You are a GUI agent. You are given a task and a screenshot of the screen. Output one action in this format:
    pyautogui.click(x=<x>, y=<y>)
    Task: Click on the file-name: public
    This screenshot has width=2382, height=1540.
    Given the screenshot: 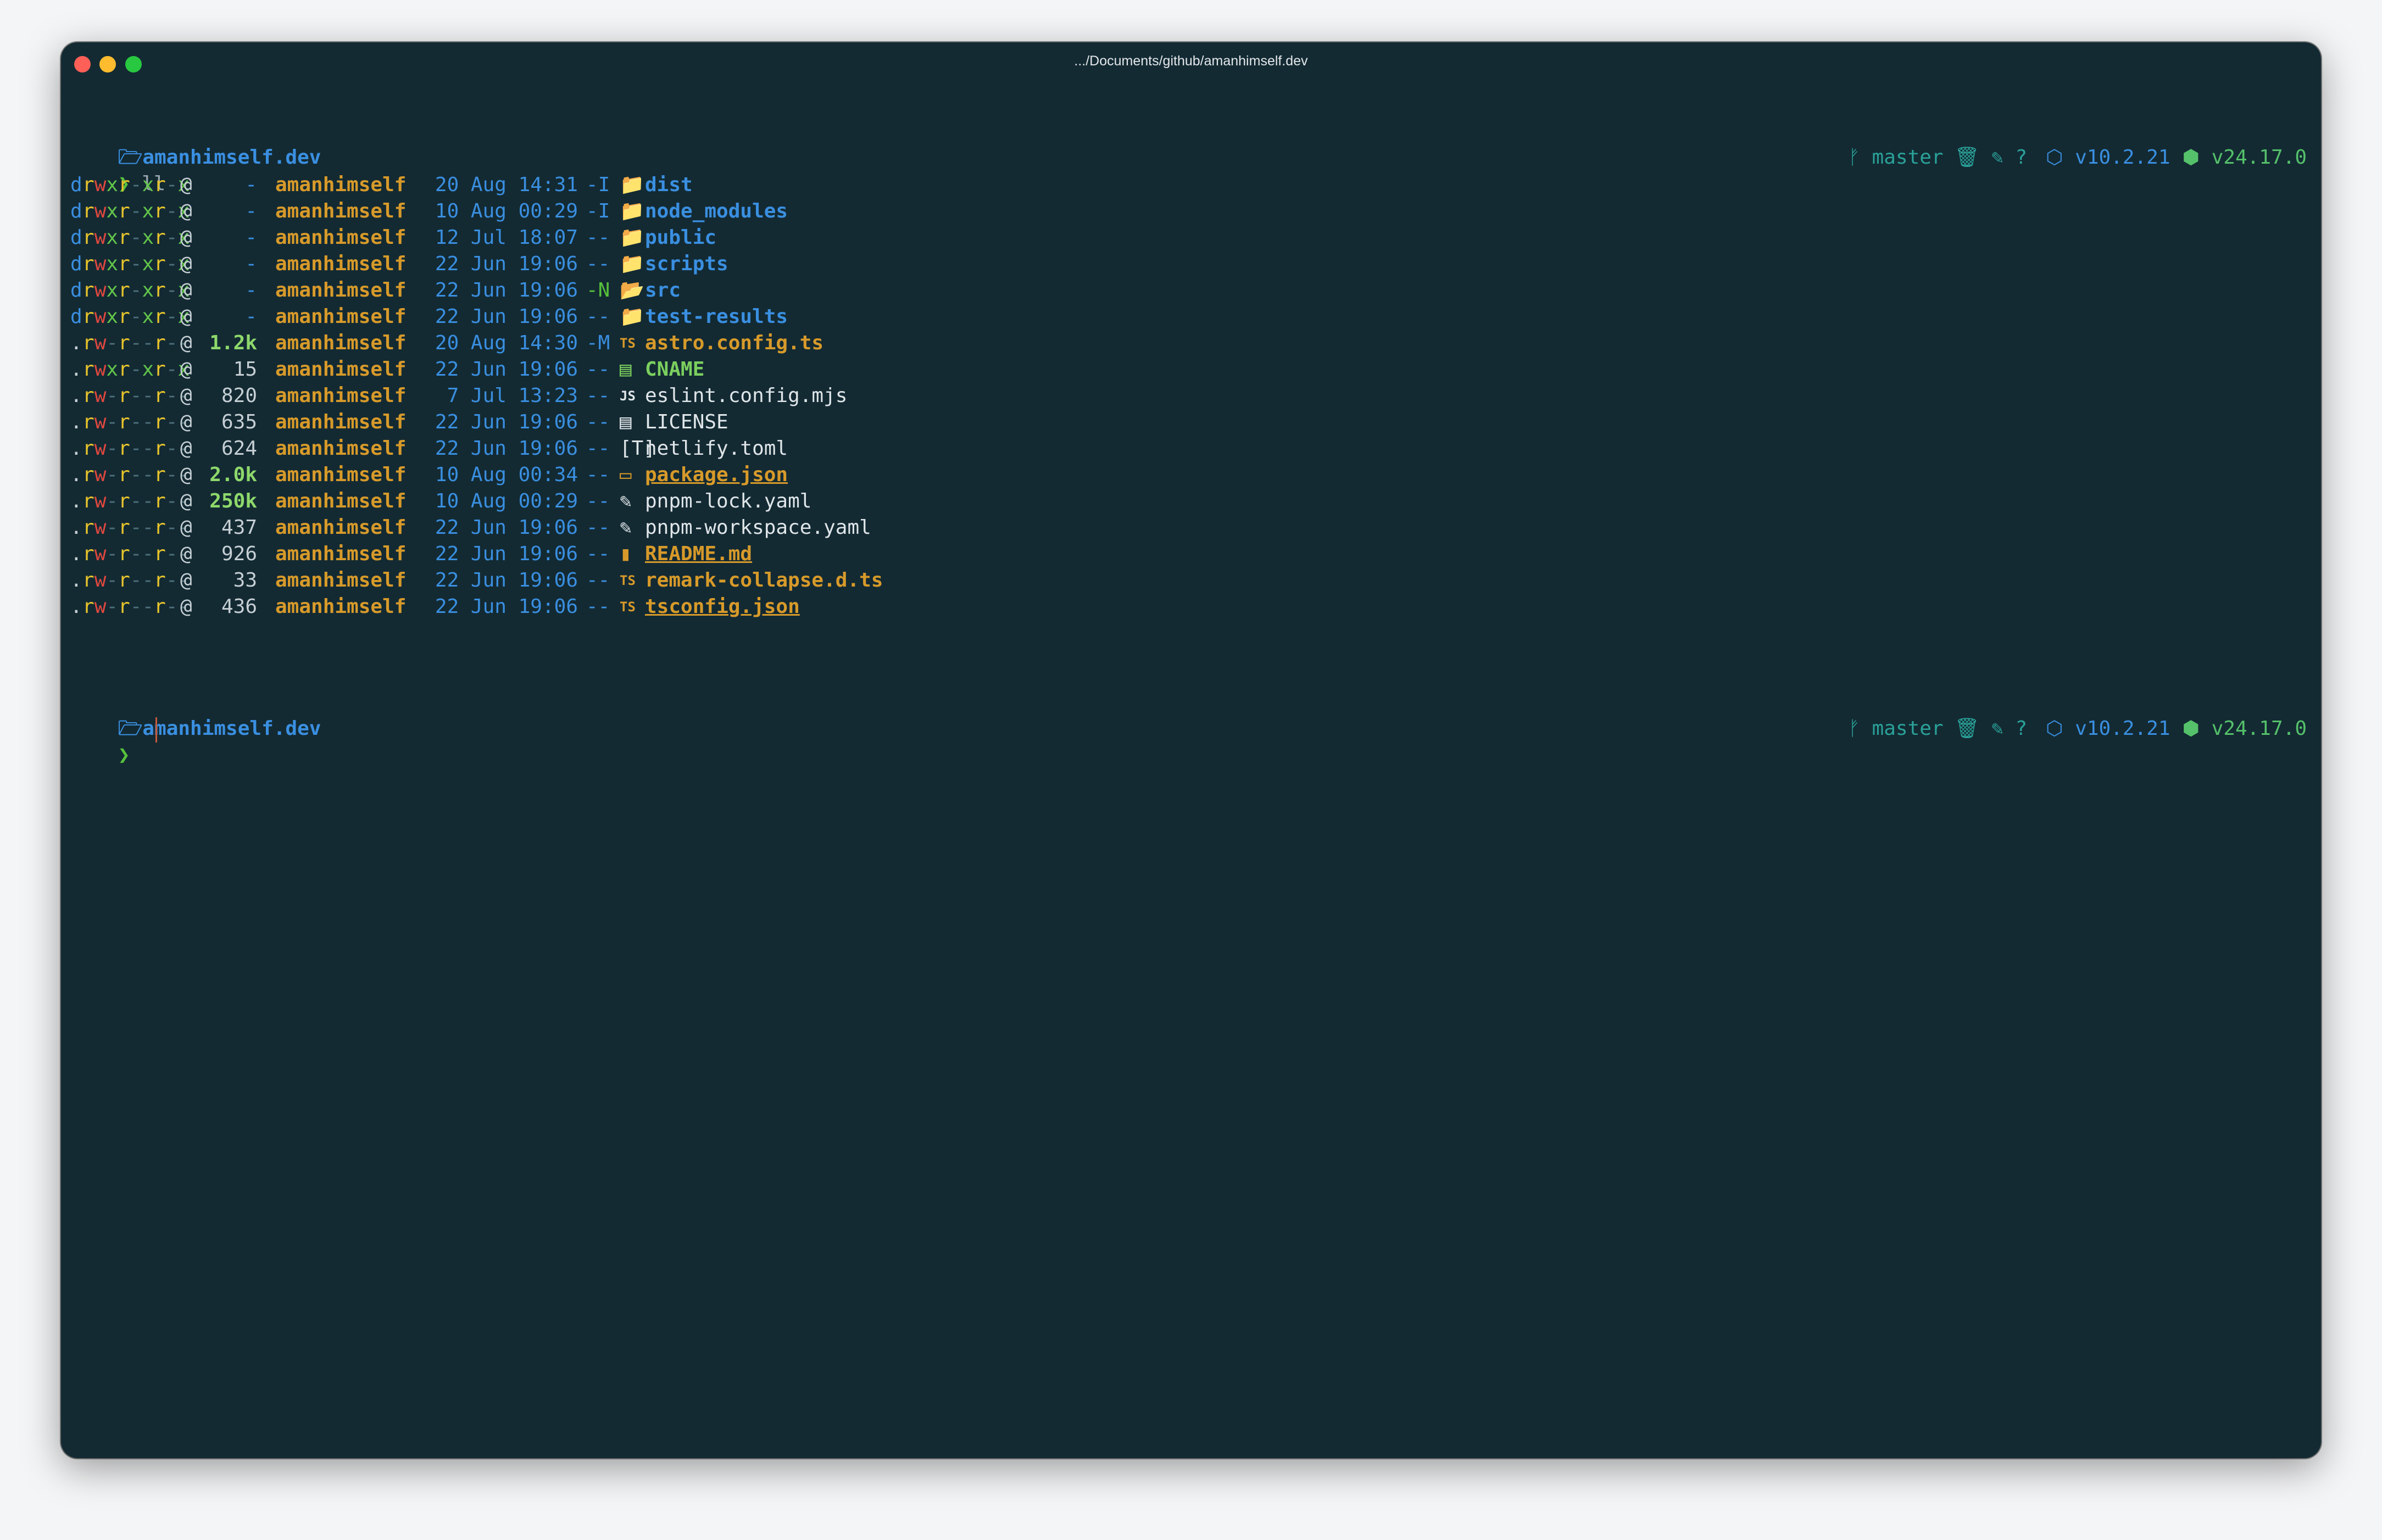 What is the action you would take?
    pyautogui.click(x=681, y=238)
    